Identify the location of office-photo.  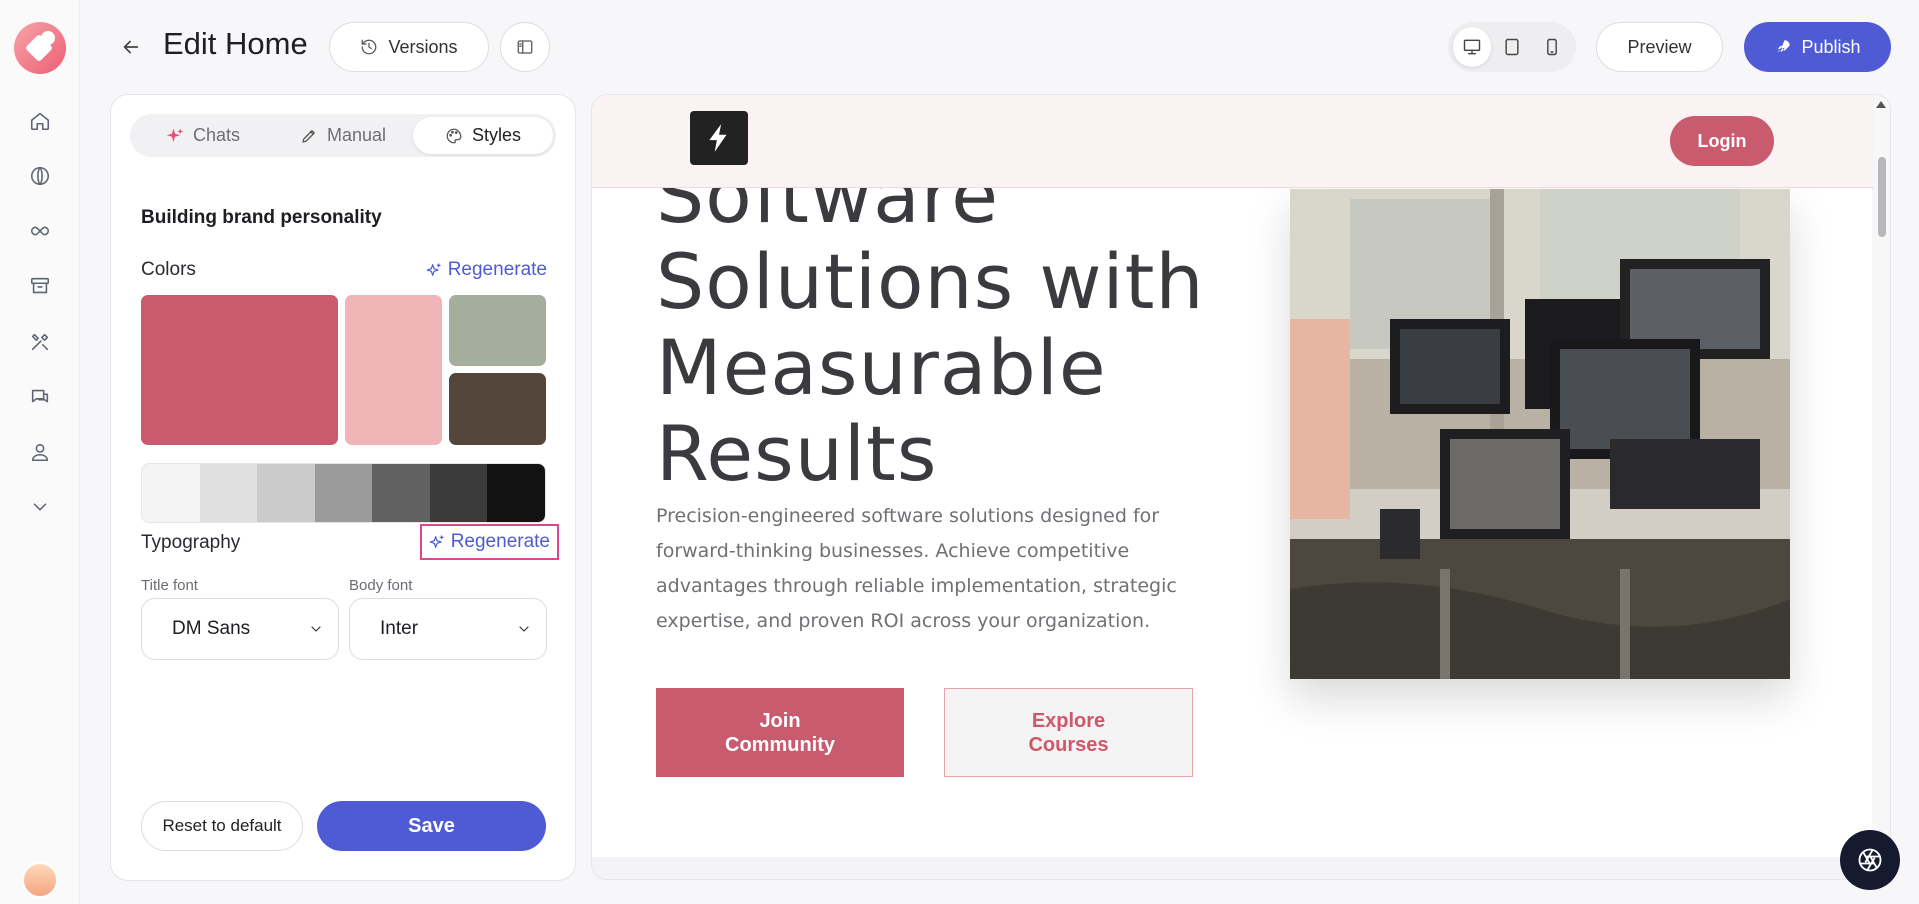
(1540, 434).